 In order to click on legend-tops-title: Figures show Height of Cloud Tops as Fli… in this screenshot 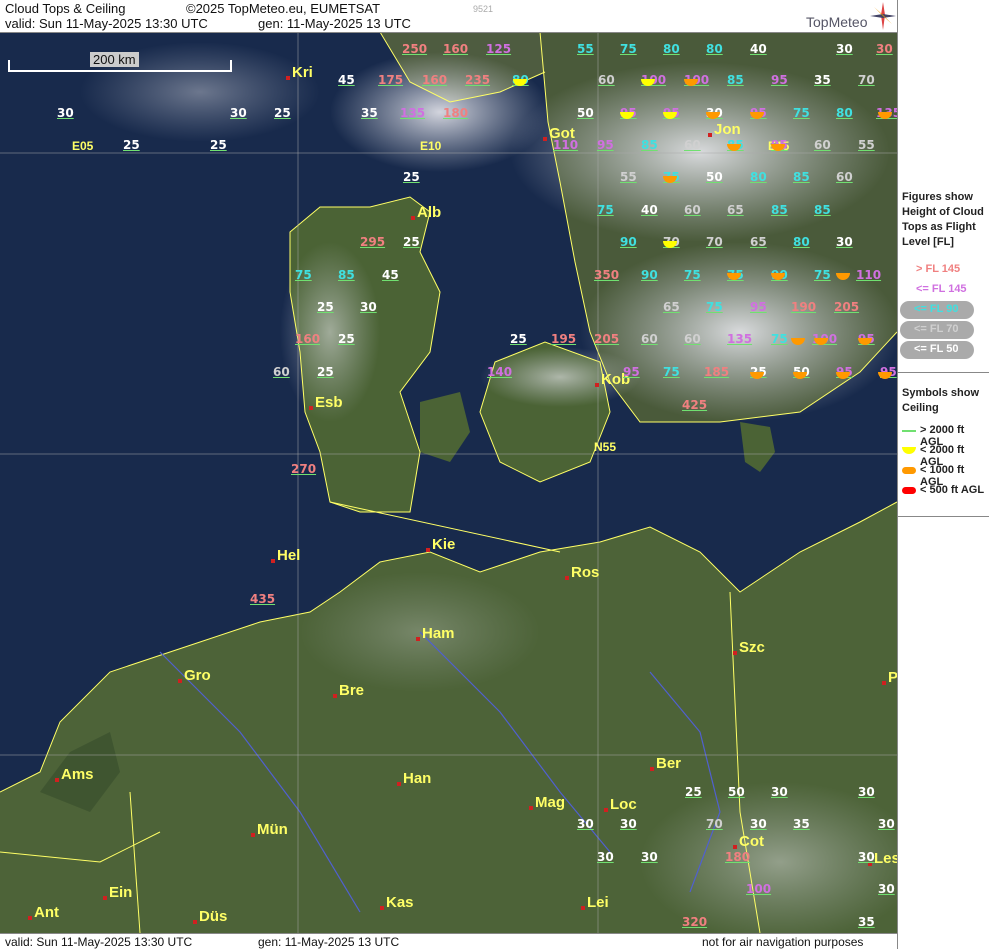, I will do `click(943, 219)`.